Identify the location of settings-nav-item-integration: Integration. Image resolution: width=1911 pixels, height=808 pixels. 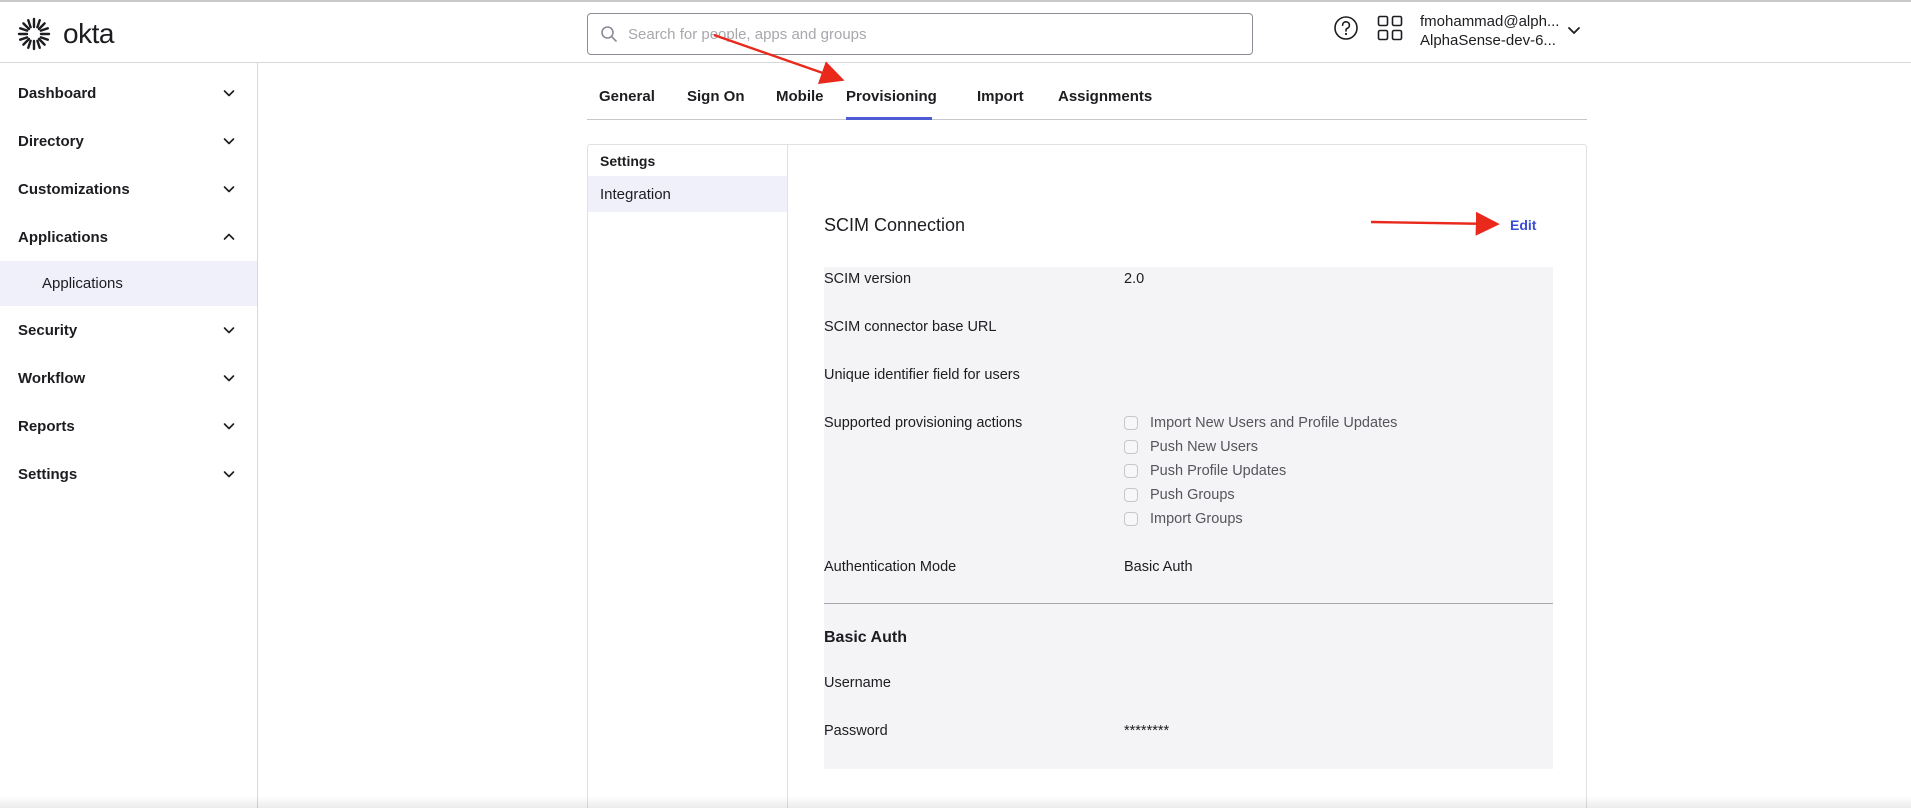
(687, 194).